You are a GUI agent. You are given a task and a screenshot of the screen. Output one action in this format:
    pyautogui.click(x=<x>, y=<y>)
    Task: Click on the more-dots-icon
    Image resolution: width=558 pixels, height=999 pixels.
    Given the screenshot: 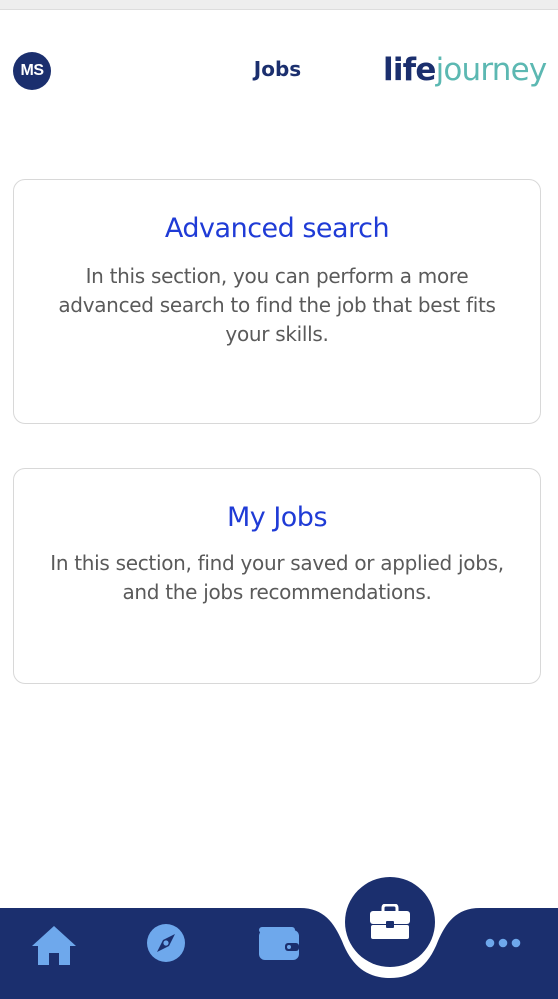 What is the action you would take?
    pyautogui.click(x=503, y=943)
    